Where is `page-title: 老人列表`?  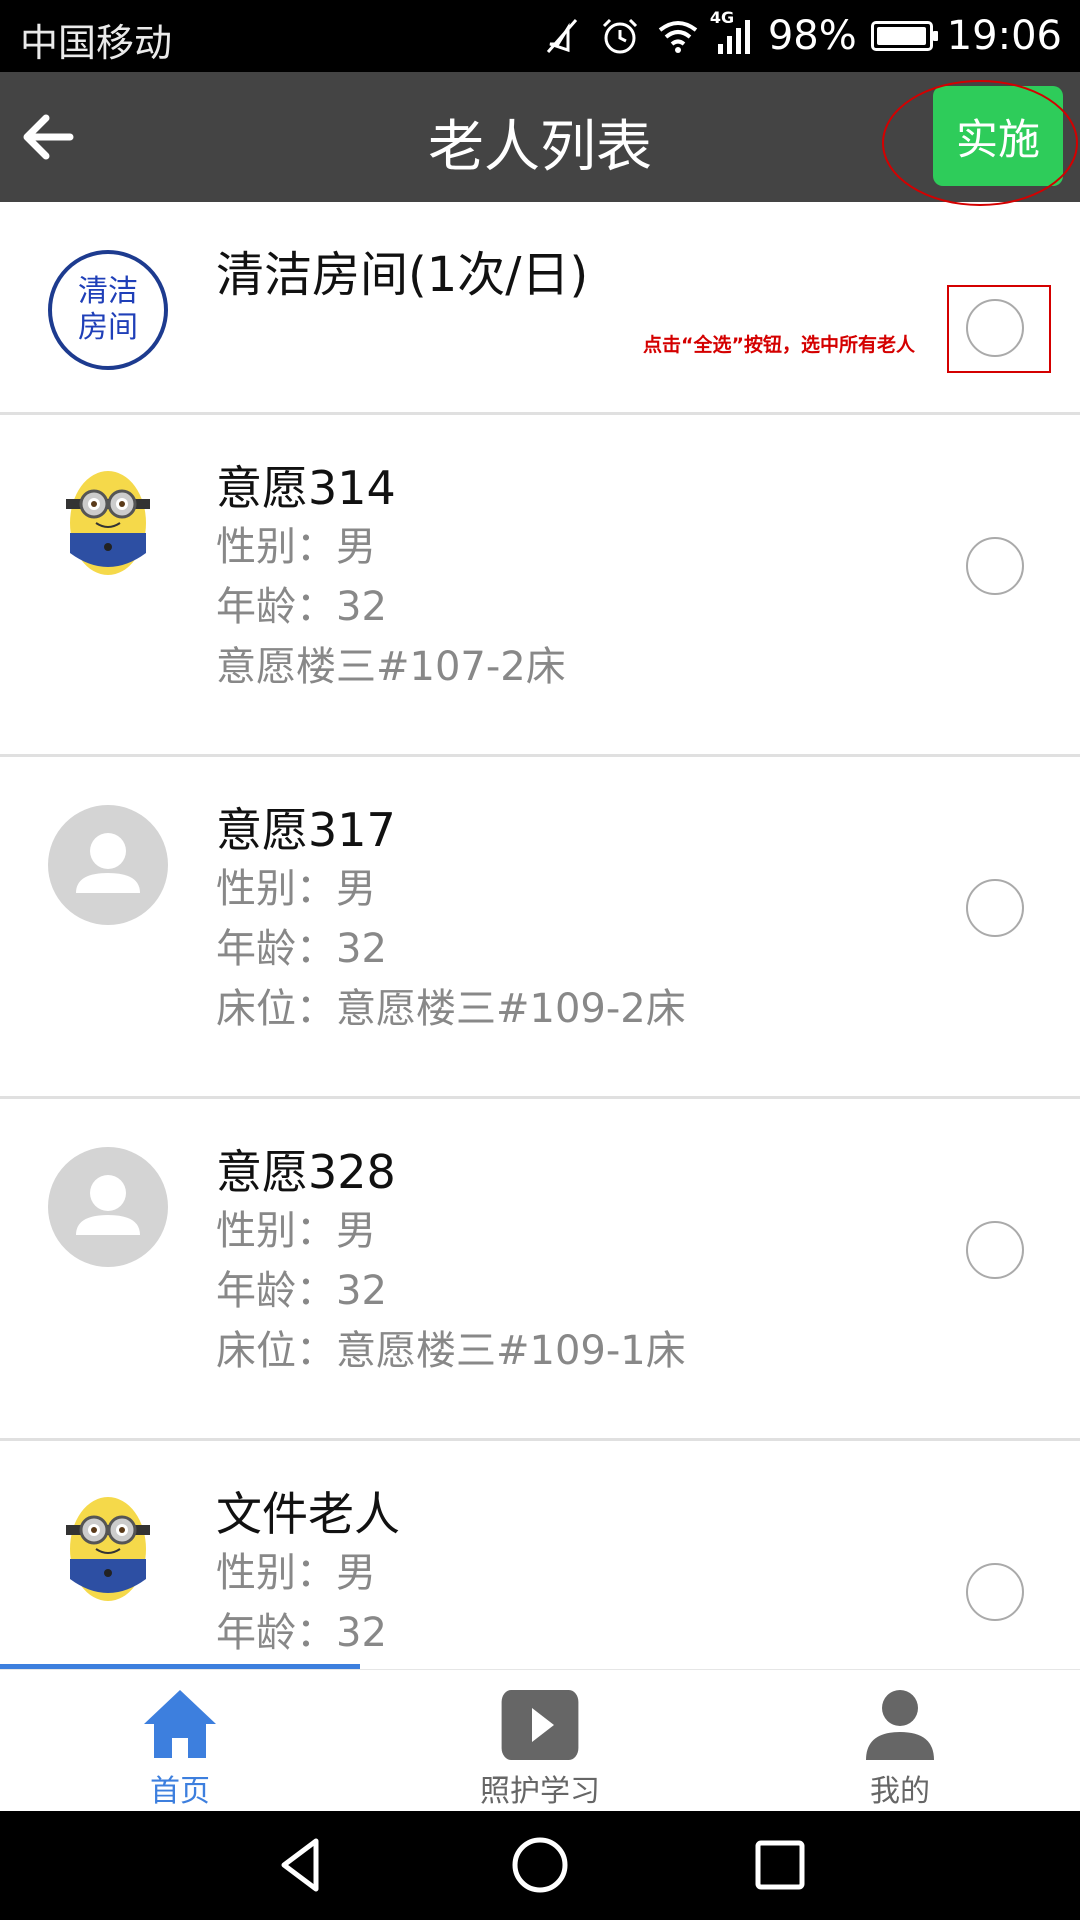 page-title: 老人列表 is located at coordinates (540, 147).